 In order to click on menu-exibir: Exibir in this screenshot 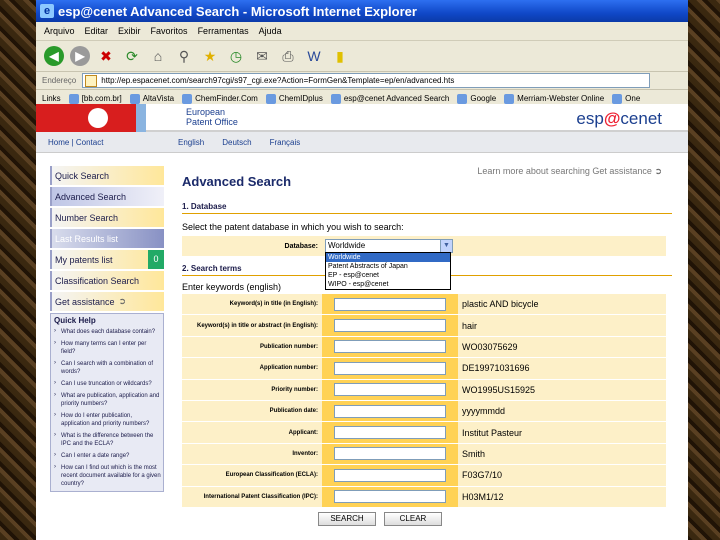, I will do `click(129, 31)`.